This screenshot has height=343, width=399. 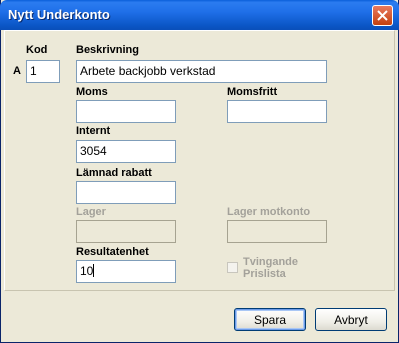 I want to click on window-title: Nytt Underkonto, so click(x=59, y=14).